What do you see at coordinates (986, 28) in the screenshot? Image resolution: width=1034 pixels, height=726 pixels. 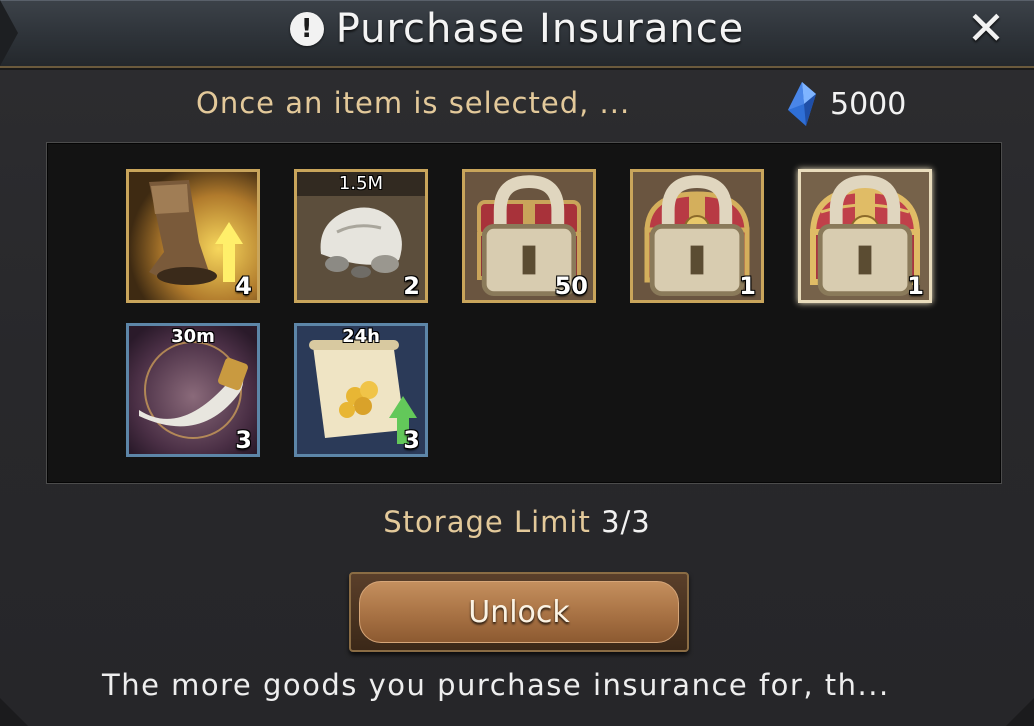 I see `close-button: ✕` at bounding box center [986, 28].